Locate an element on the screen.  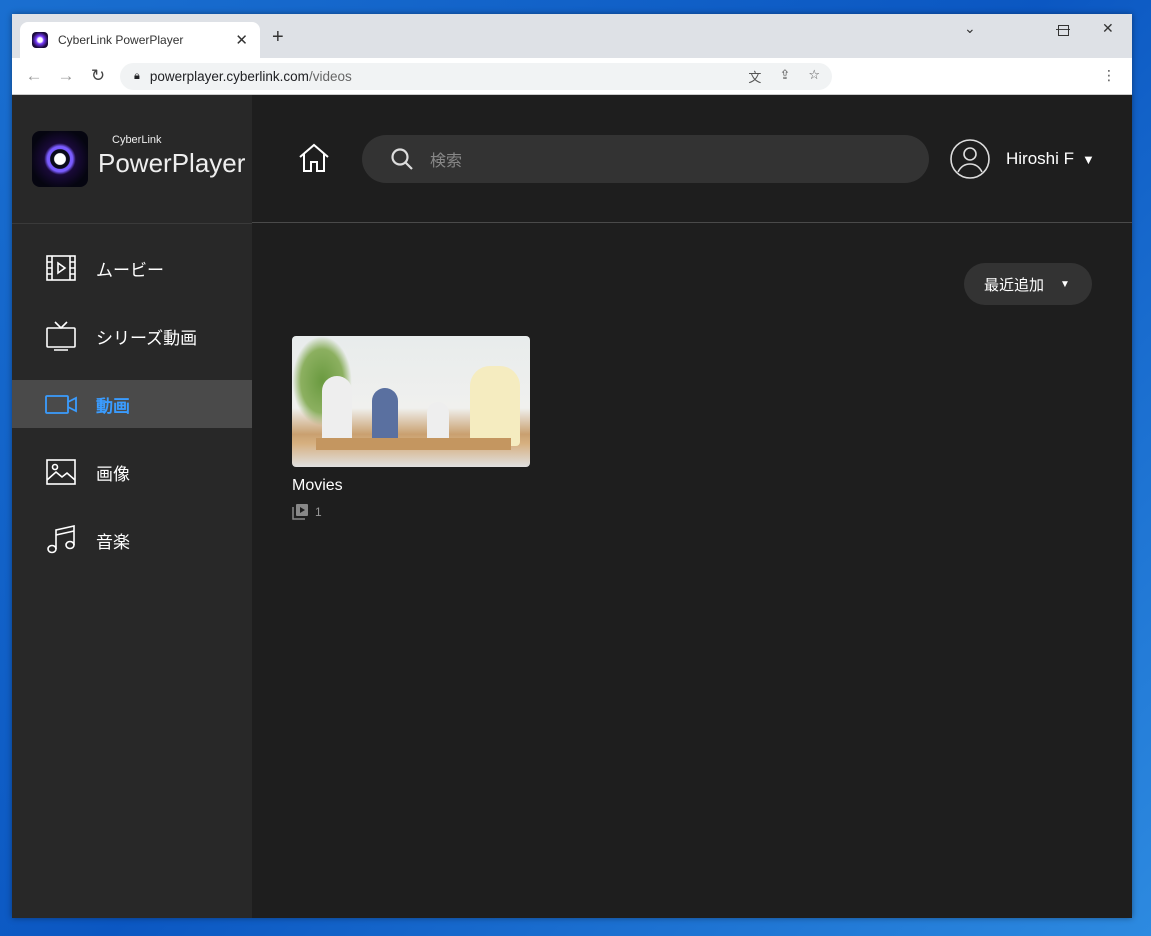
header: 検索 Hiroshi F ▼ is located at coordinates (692, 159).